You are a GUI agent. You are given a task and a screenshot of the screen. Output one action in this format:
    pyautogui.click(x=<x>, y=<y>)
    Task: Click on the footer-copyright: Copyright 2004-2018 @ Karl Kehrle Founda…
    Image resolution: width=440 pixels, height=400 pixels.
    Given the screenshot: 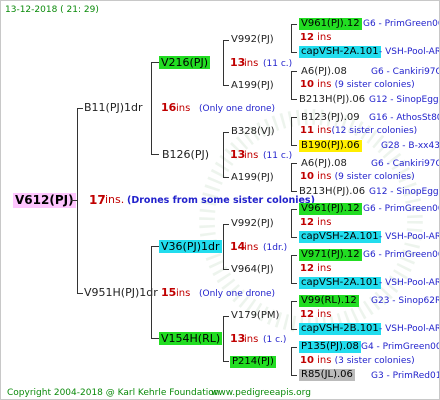 What is the action you would take?
    pyautogui.click(x=113, y=393)
    